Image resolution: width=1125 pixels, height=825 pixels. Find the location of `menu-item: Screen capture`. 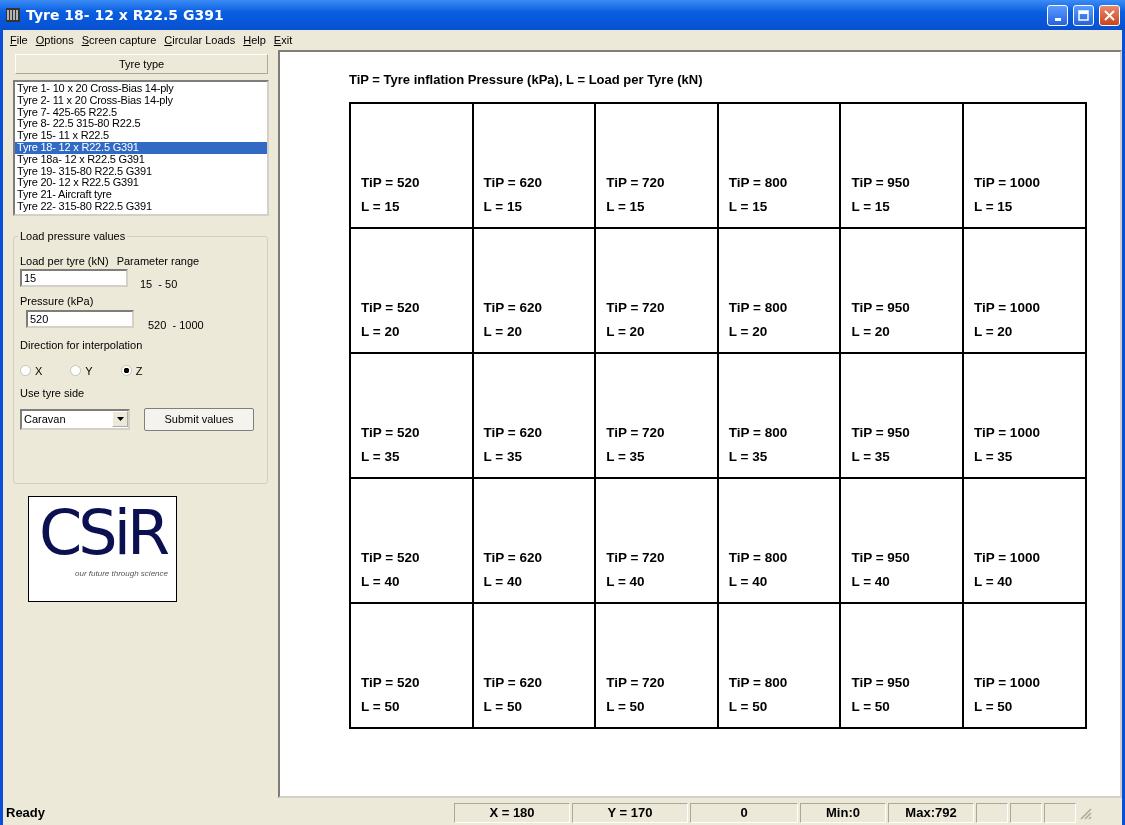

menu-item: Screen capture is located at coordinates (119, 40).